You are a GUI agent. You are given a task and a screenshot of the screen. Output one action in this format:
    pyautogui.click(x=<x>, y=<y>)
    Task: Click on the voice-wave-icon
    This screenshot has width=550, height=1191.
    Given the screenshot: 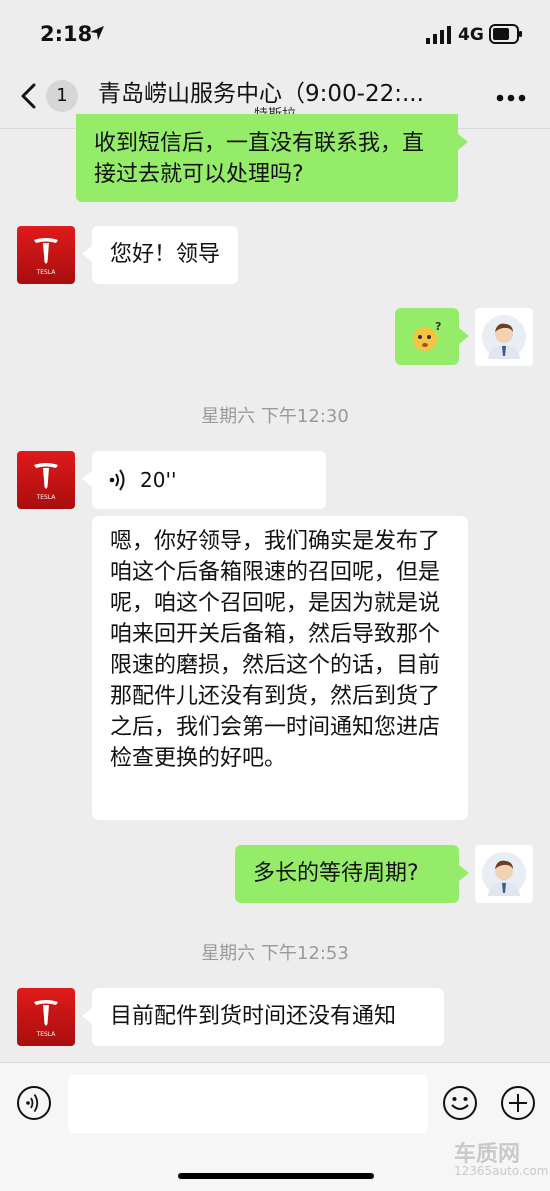 What is the action you would take?
    pyautogui.click(x=117, y=480)
    